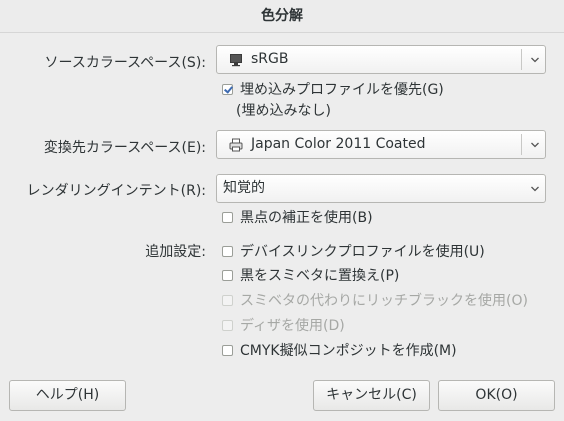  I want to click on use-dither-label: ディザを使用(D), so click(292, 326).